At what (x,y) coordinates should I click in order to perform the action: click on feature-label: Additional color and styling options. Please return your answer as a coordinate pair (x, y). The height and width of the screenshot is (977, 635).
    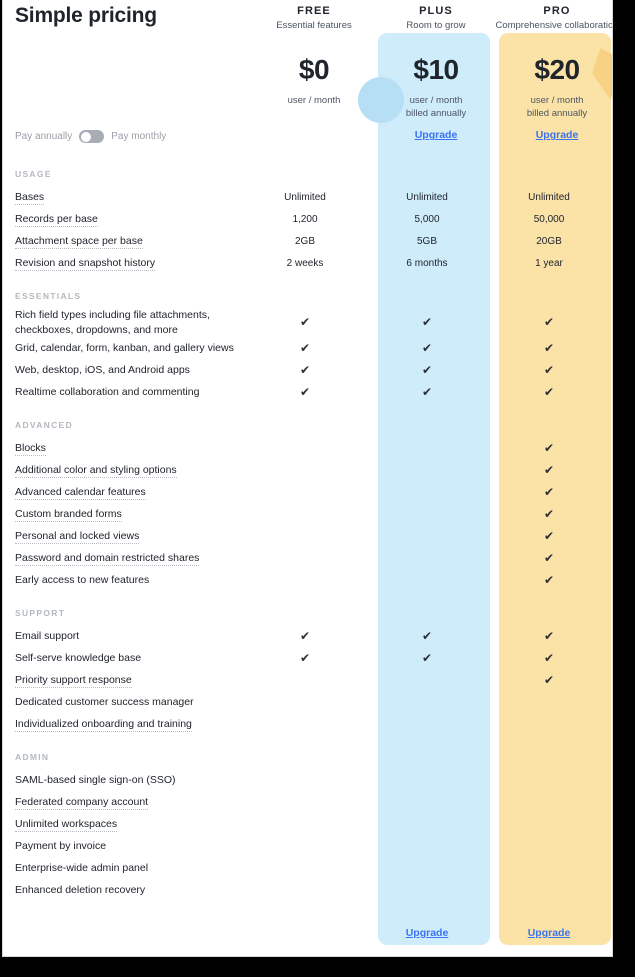
    Looking at the image, I should click on (123, 471).